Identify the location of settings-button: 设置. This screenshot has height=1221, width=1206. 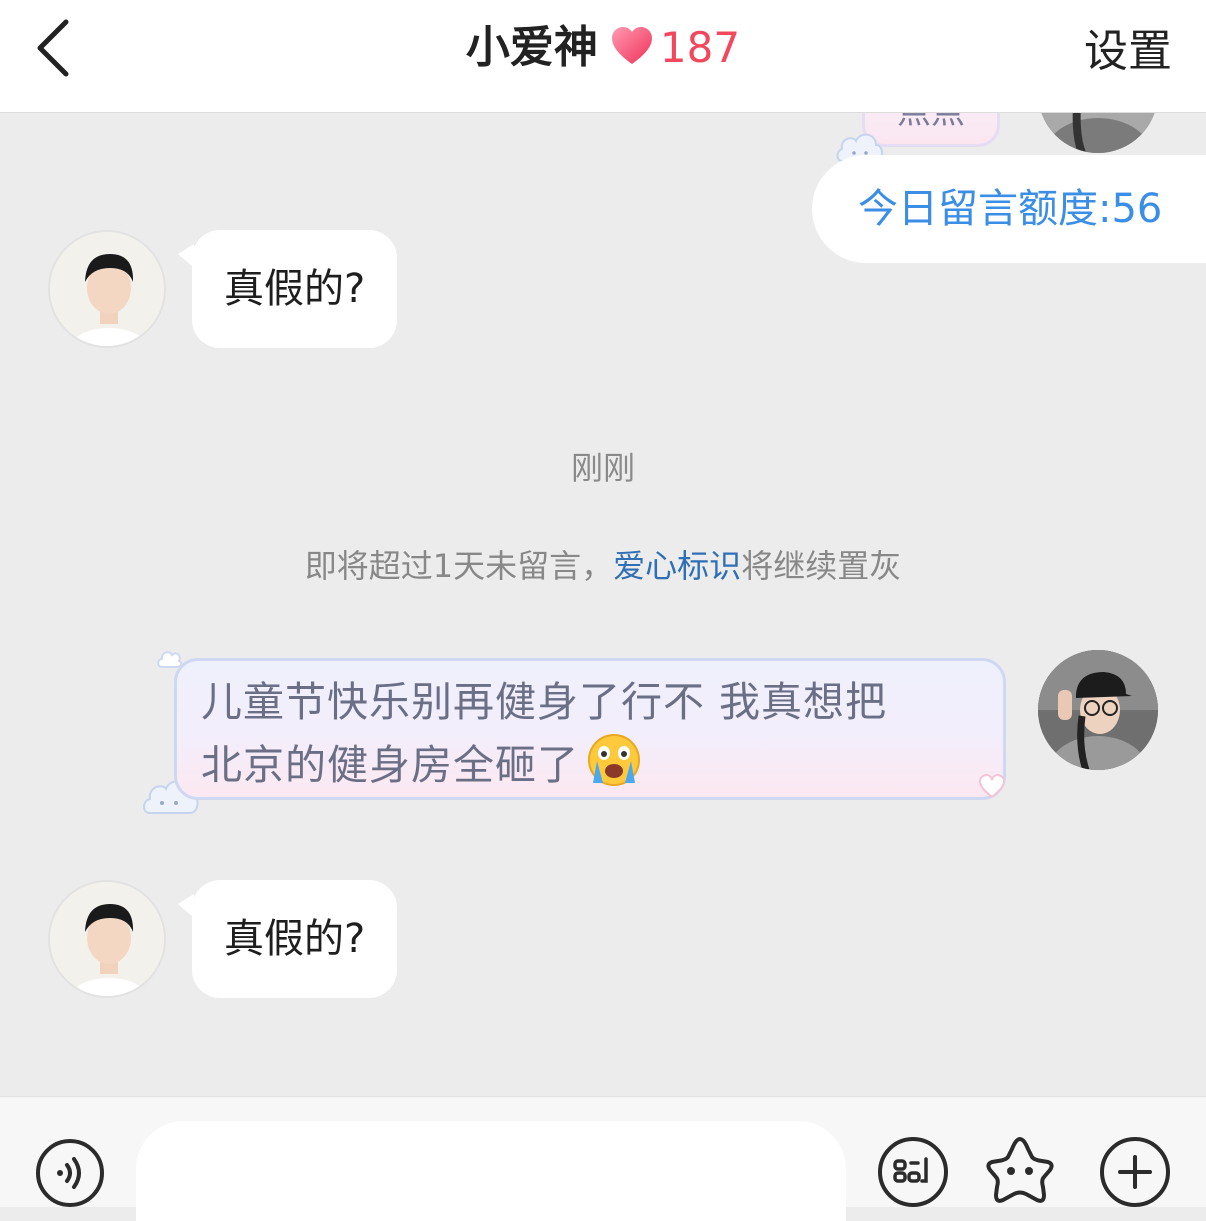
(1128, 52).